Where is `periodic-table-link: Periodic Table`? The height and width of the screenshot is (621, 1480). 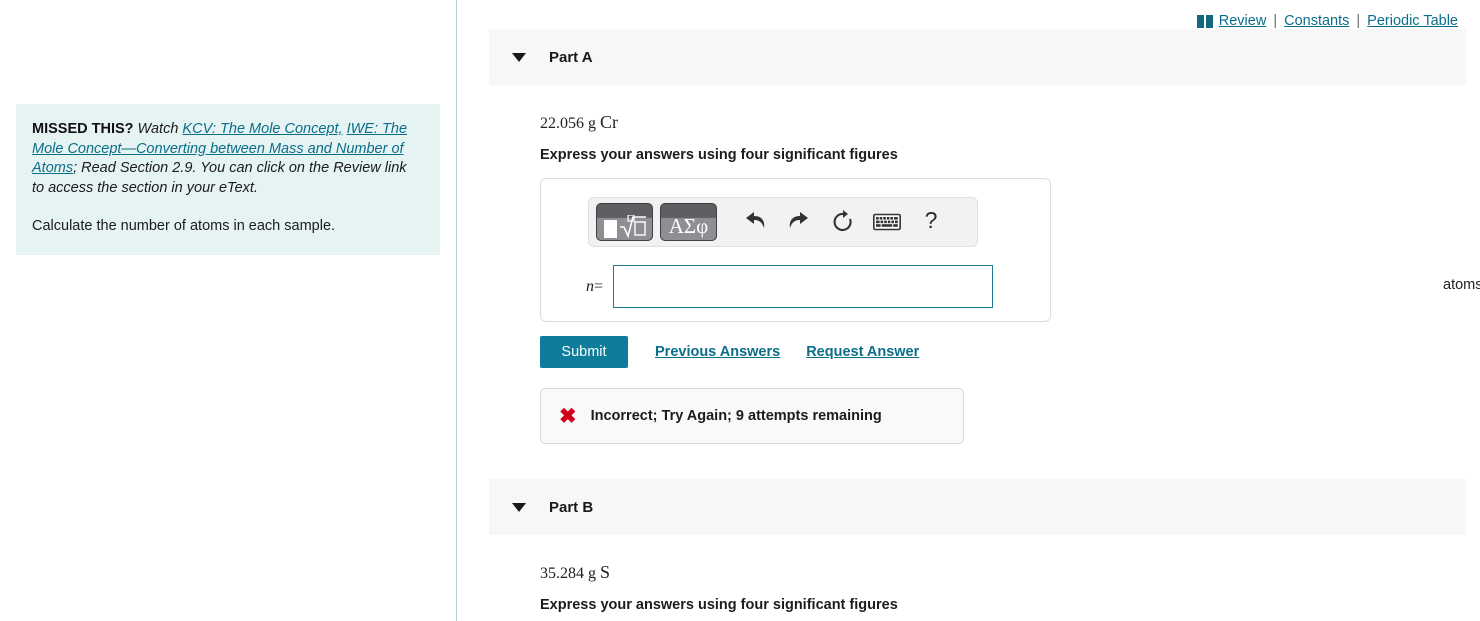 periodic-table-link: Periodic Table is located at coordinates (1412, 21).